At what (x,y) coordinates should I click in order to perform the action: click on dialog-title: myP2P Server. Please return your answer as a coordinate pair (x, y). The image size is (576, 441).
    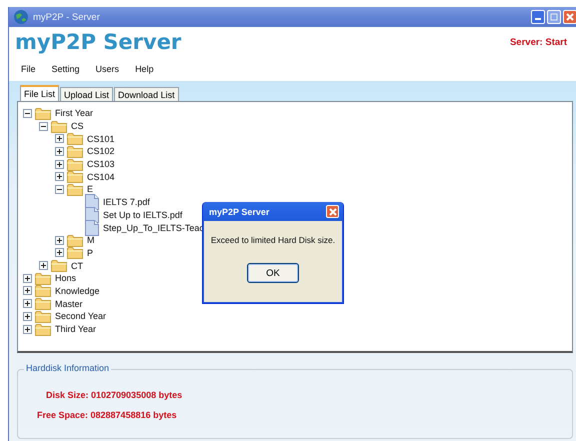
    Looking at the image, I should click on (239, 211).